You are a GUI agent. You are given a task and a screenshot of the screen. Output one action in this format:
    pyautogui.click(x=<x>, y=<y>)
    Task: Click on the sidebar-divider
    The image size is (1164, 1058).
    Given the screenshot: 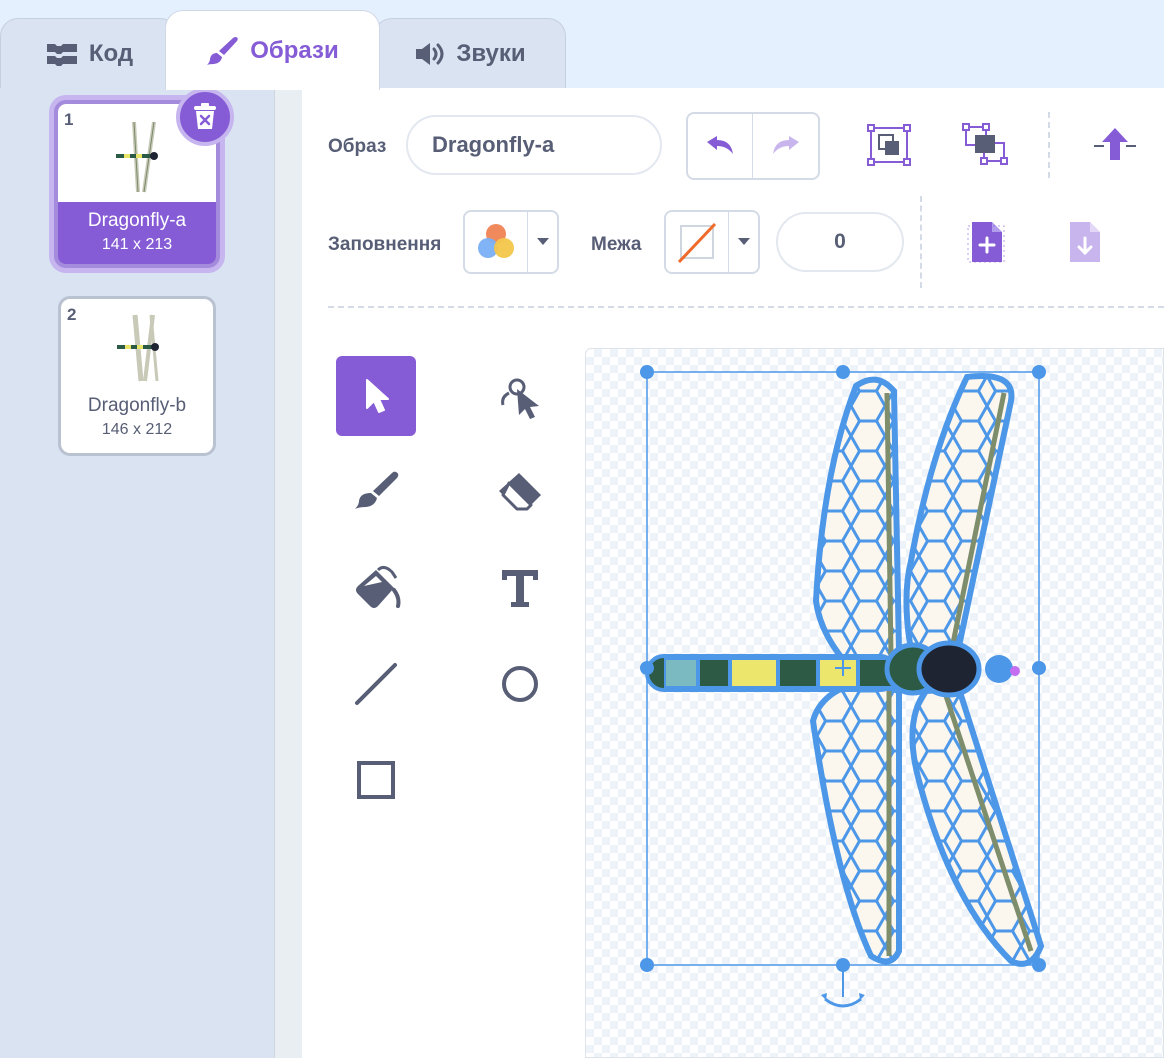 What is the action you would take?
    pyautogui.click(x=288, y=573)
    